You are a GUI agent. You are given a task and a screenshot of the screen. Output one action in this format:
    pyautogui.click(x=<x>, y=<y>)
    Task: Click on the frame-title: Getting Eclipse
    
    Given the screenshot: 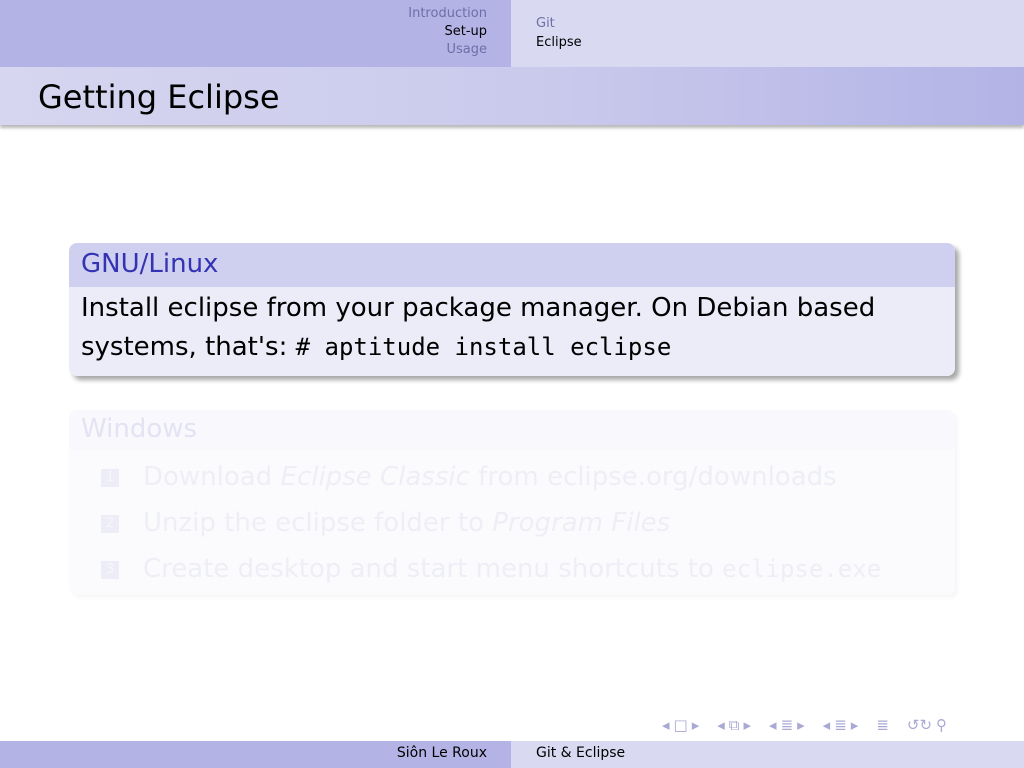 What is the action you would take?
    pyautogui.click(x=159, y=97)
    